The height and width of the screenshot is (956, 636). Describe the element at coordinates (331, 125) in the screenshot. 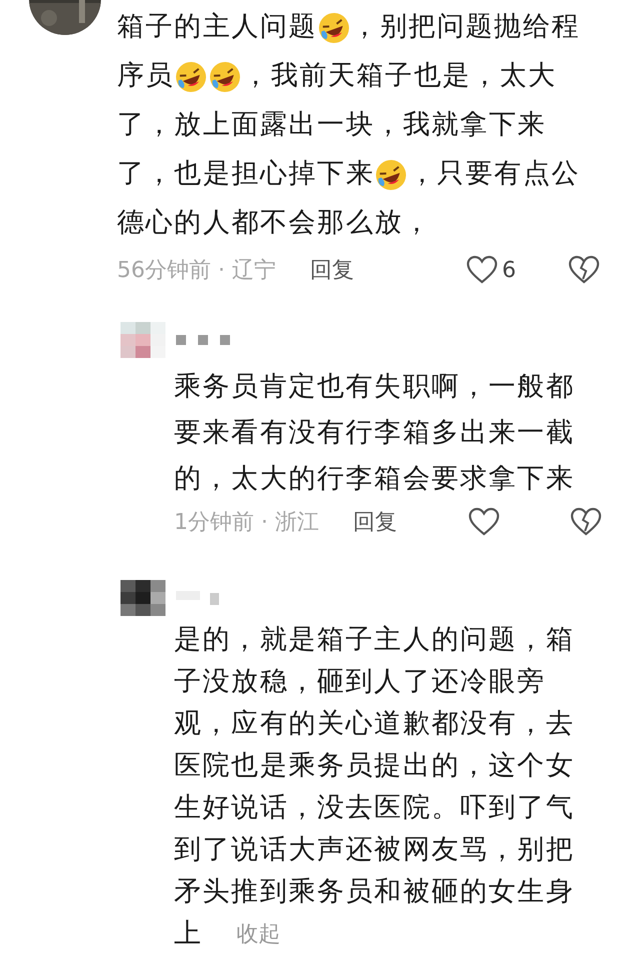

I see `comment-text: 了，放上面露出一块，我就拿下来` at that location.